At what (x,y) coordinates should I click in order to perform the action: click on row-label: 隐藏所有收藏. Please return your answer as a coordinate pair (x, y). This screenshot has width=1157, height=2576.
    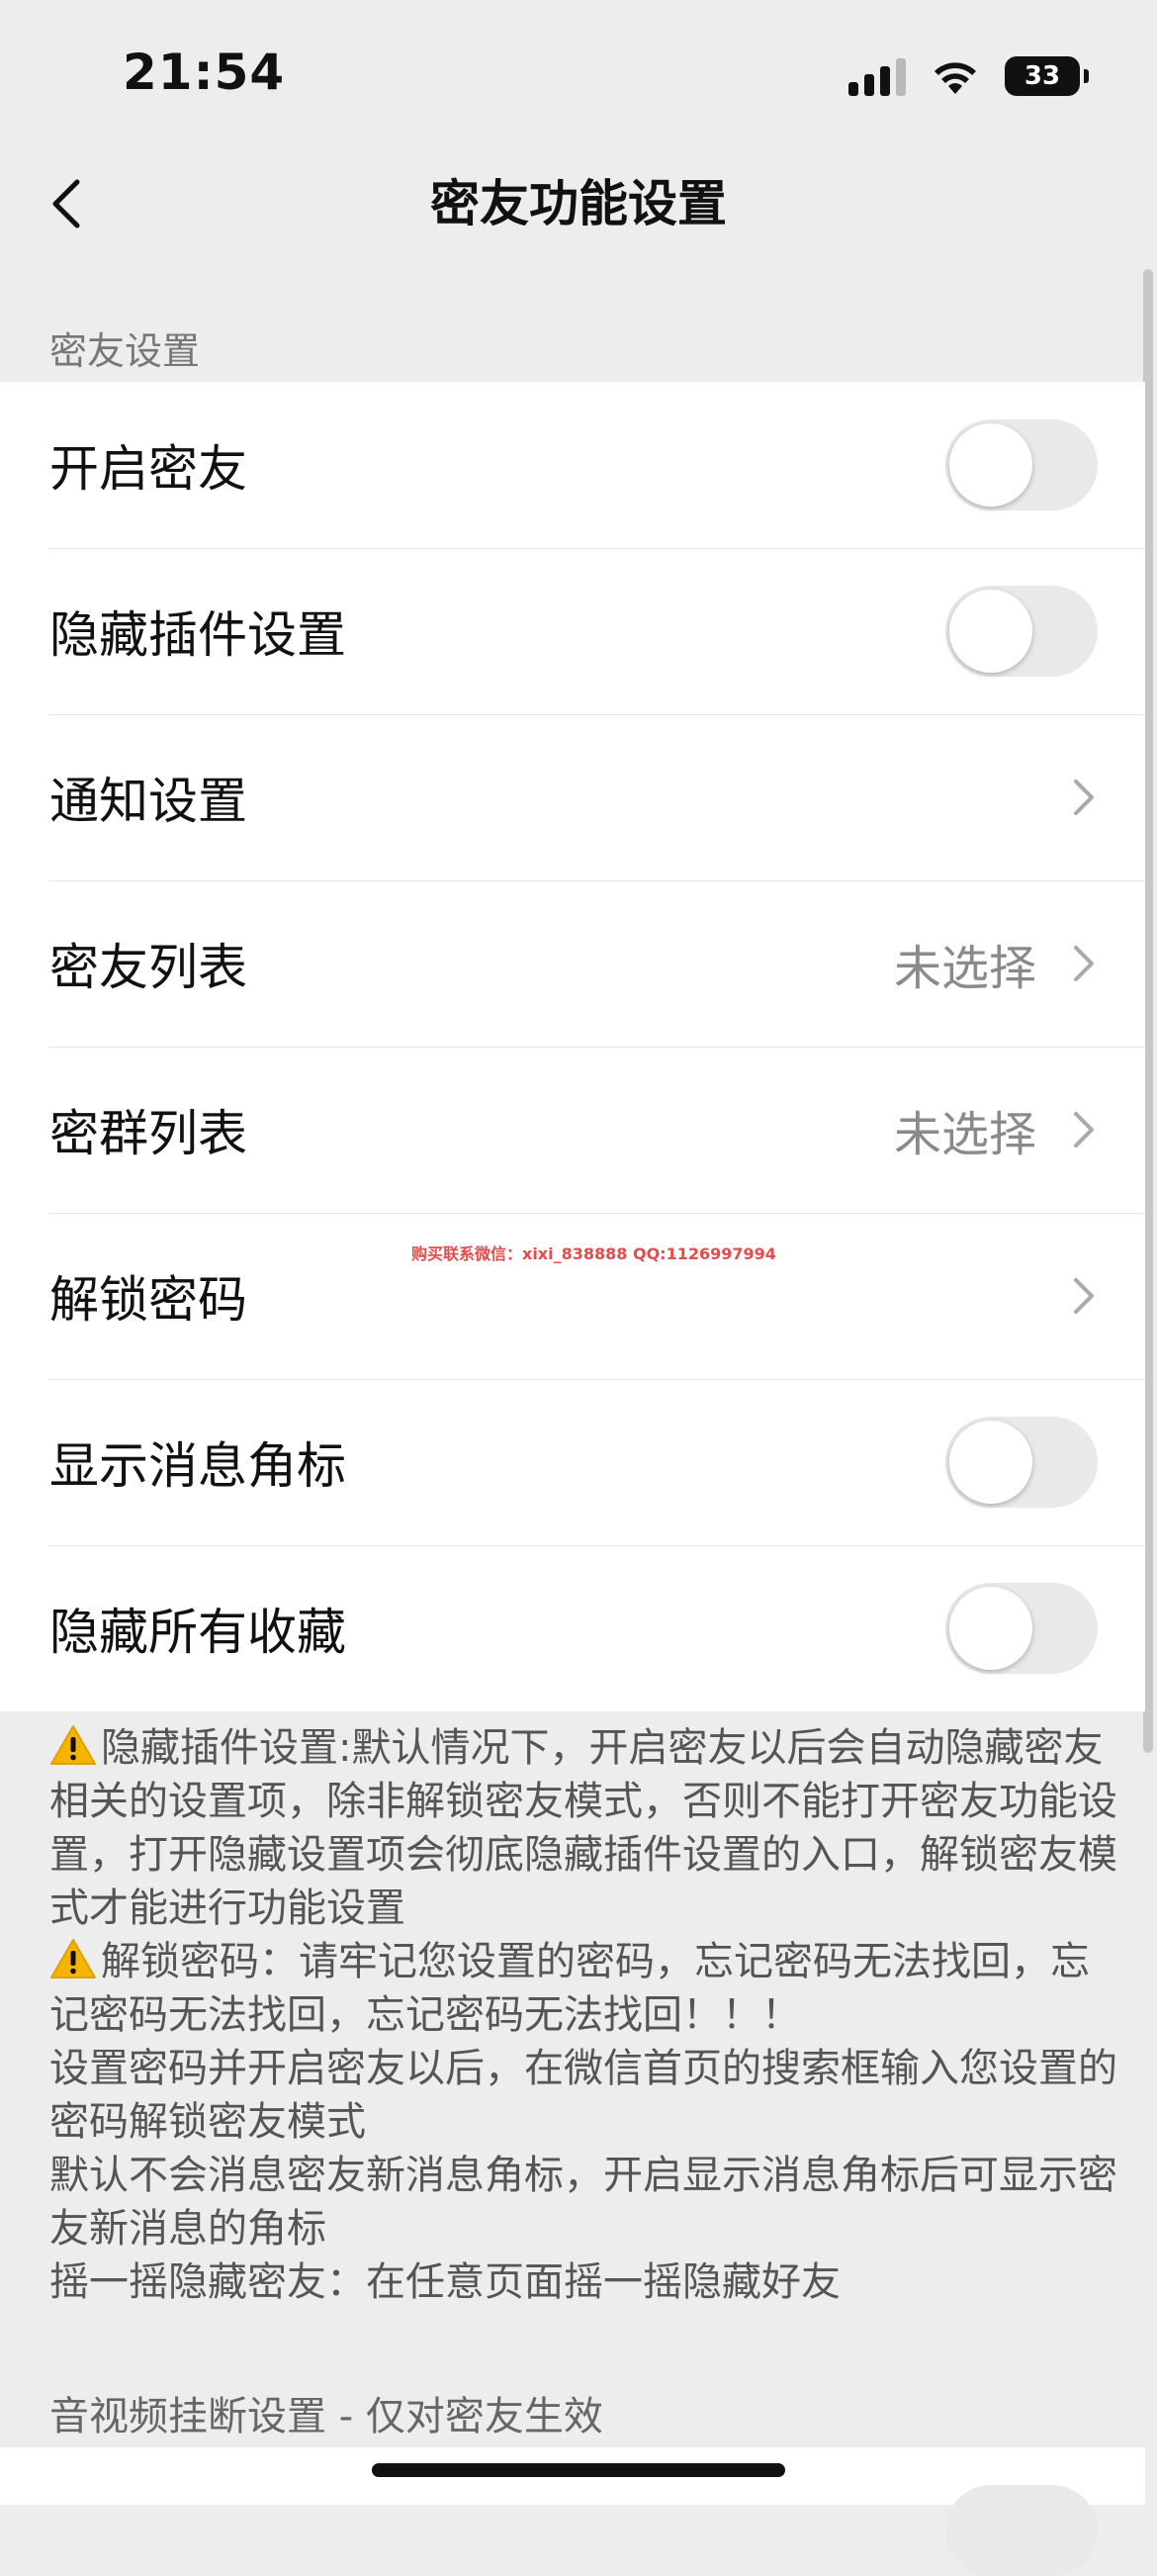
    Looking at the image, I should click on (198, 1633).